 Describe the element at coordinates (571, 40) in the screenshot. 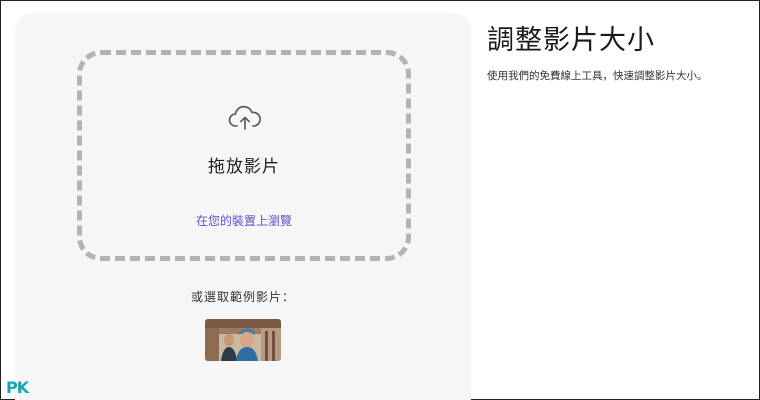

I see `page-title: 調整影片大小` at that location.